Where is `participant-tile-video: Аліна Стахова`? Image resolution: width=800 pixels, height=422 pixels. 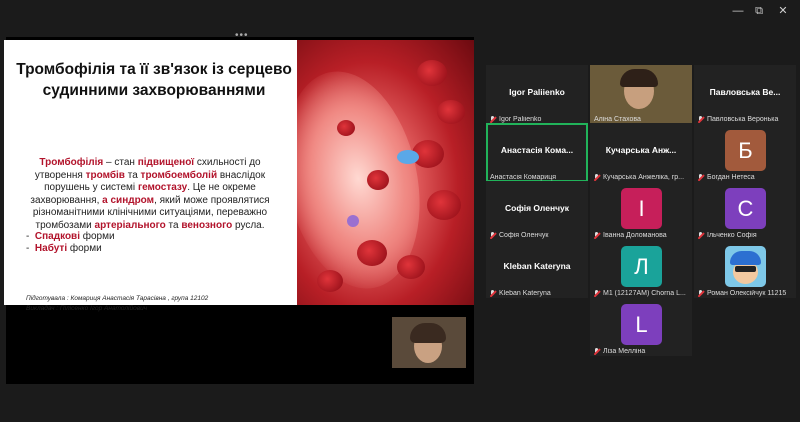 participant-tile-video: Аліна Стахова is located at coordinates (641, 94).